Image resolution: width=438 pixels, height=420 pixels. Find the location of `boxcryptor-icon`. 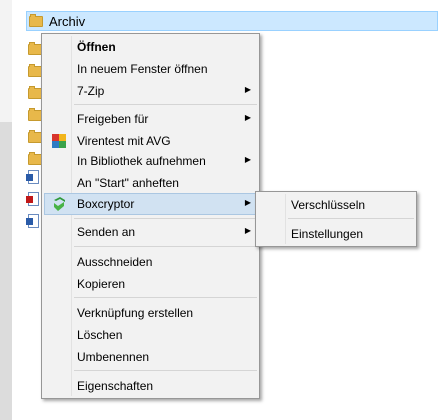

boxcryptor-icon is located at coordinates (59, 204).